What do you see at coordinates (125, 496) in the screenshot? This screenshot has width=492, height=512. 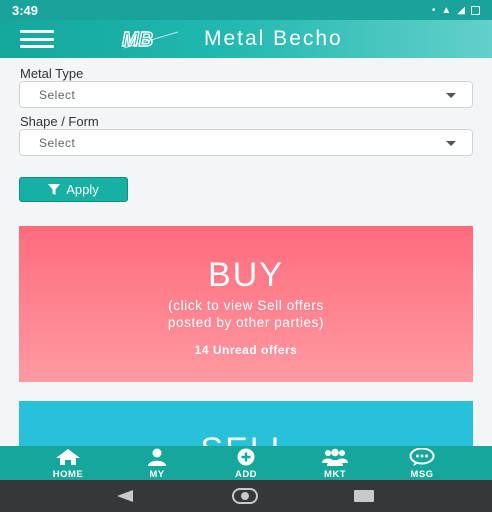 I see `back-icon` at bounding box center [125, 496].